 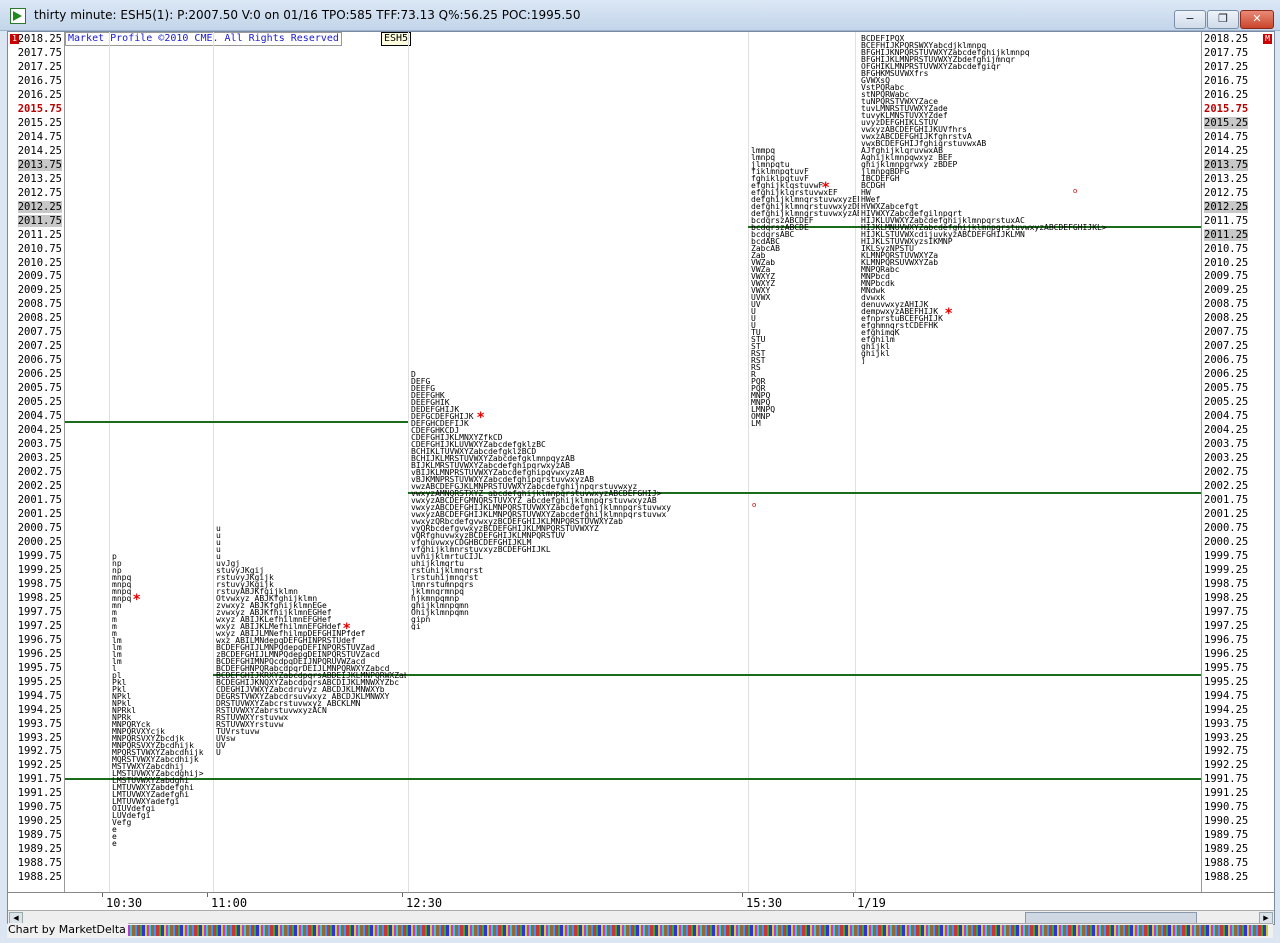 I want to click on price-tick: 1997.75, so click(x=1226, y=611).